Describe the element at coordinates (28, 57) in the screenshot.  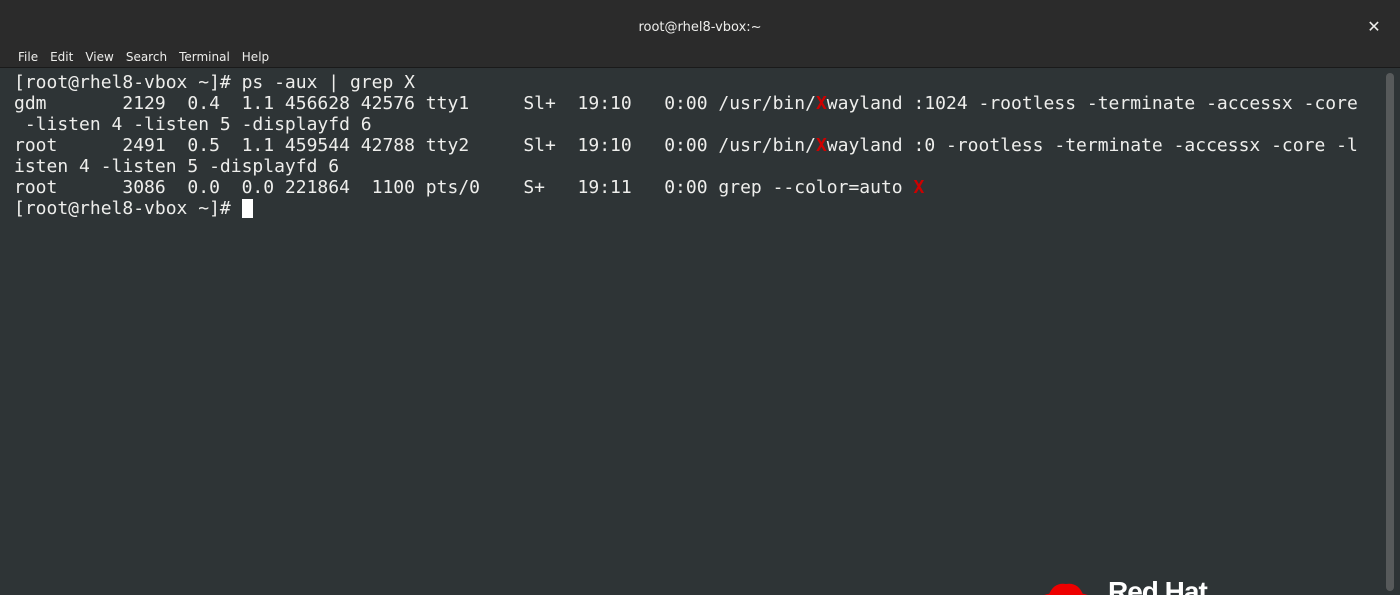
I see `menu-file: File` at that location.